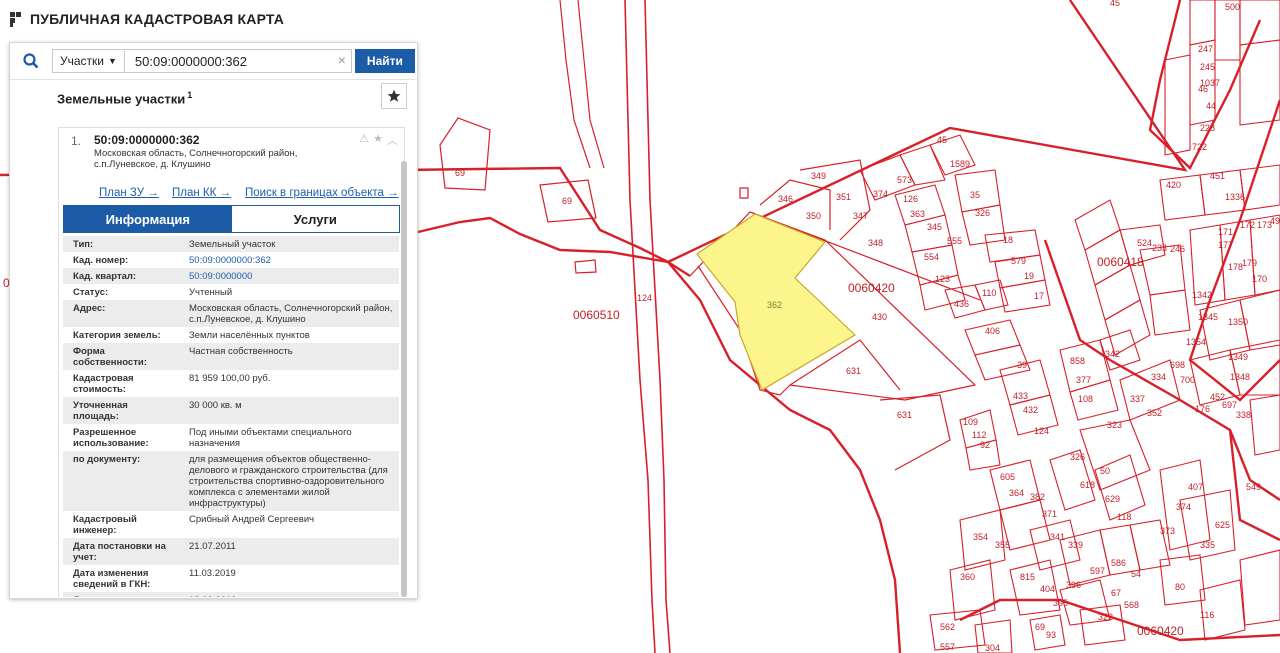  Describe the element at coordinates (1039, 296) in the screenshot. I see `parcel-number-label: 17` at that location.